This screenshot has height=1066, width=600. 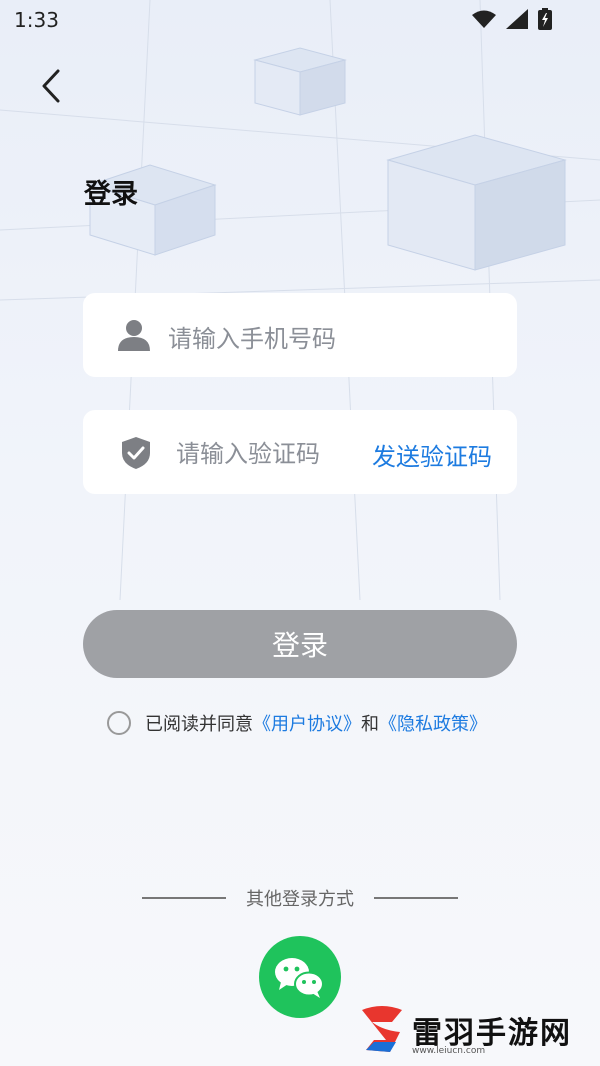 I want to click on other-login-divider: 其他登录方式, so click(x=300, y=898).